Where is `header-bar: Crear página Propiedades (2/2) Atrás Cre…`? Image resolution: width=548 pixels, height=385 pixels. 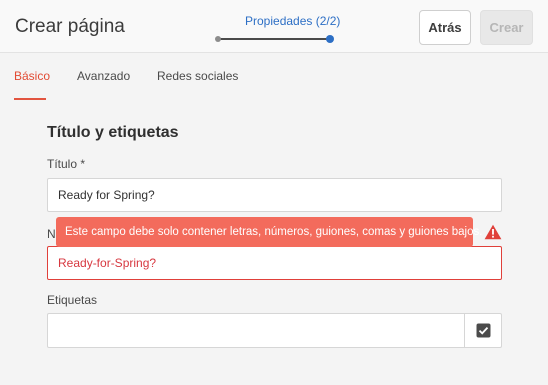 header-bar: Crear página Propiedades (2/2) Atrás Cre… is located at coordinates (274, 26).